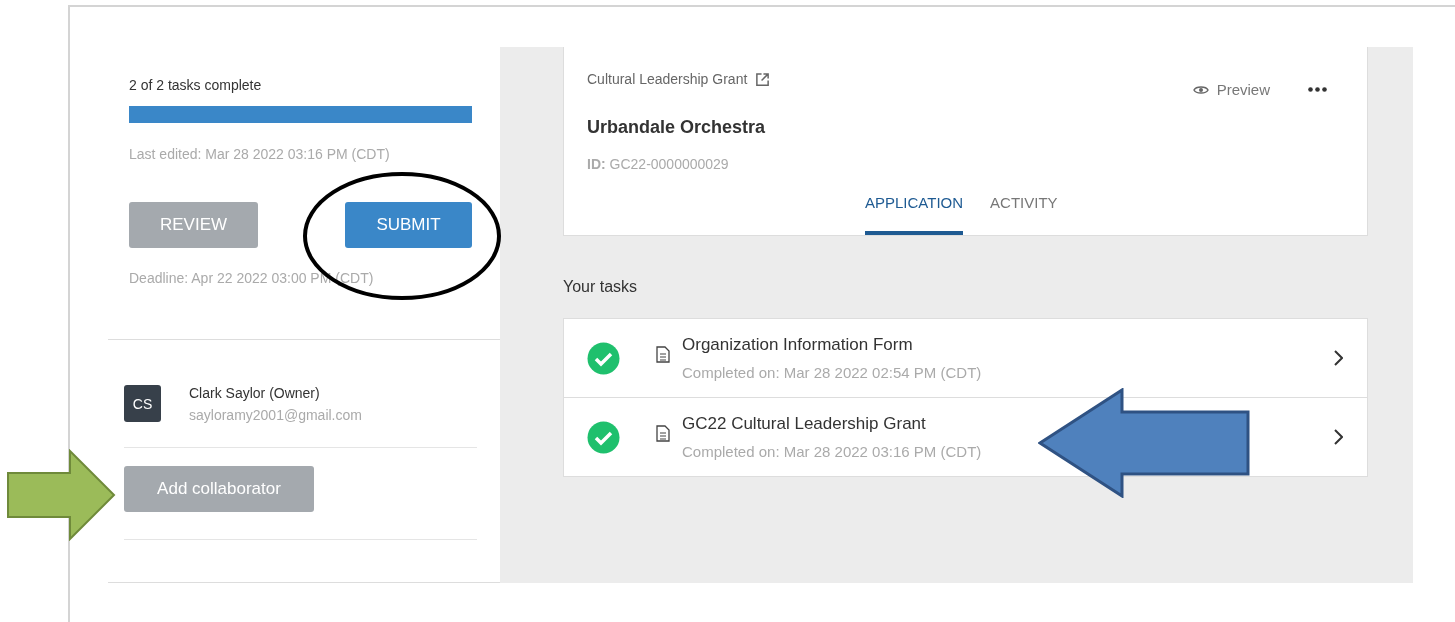 This screenshot has width=1455, height=622. I want to click on avatar: CS, so click(142, 403).